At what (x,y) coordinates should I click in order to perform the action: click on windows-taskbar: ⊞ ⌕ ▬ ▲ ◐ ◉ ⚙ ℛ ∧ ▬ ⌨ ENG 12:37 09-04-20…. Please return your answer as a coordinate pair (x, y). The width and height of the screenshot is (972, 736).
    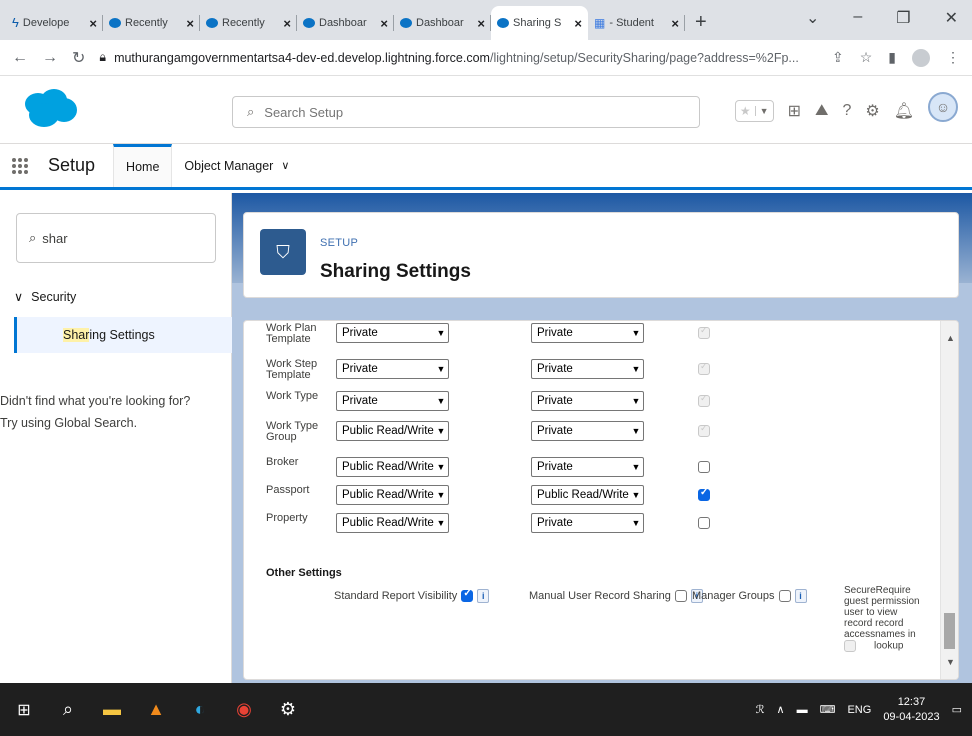
    Looking at the image, I should click on (486, 709).